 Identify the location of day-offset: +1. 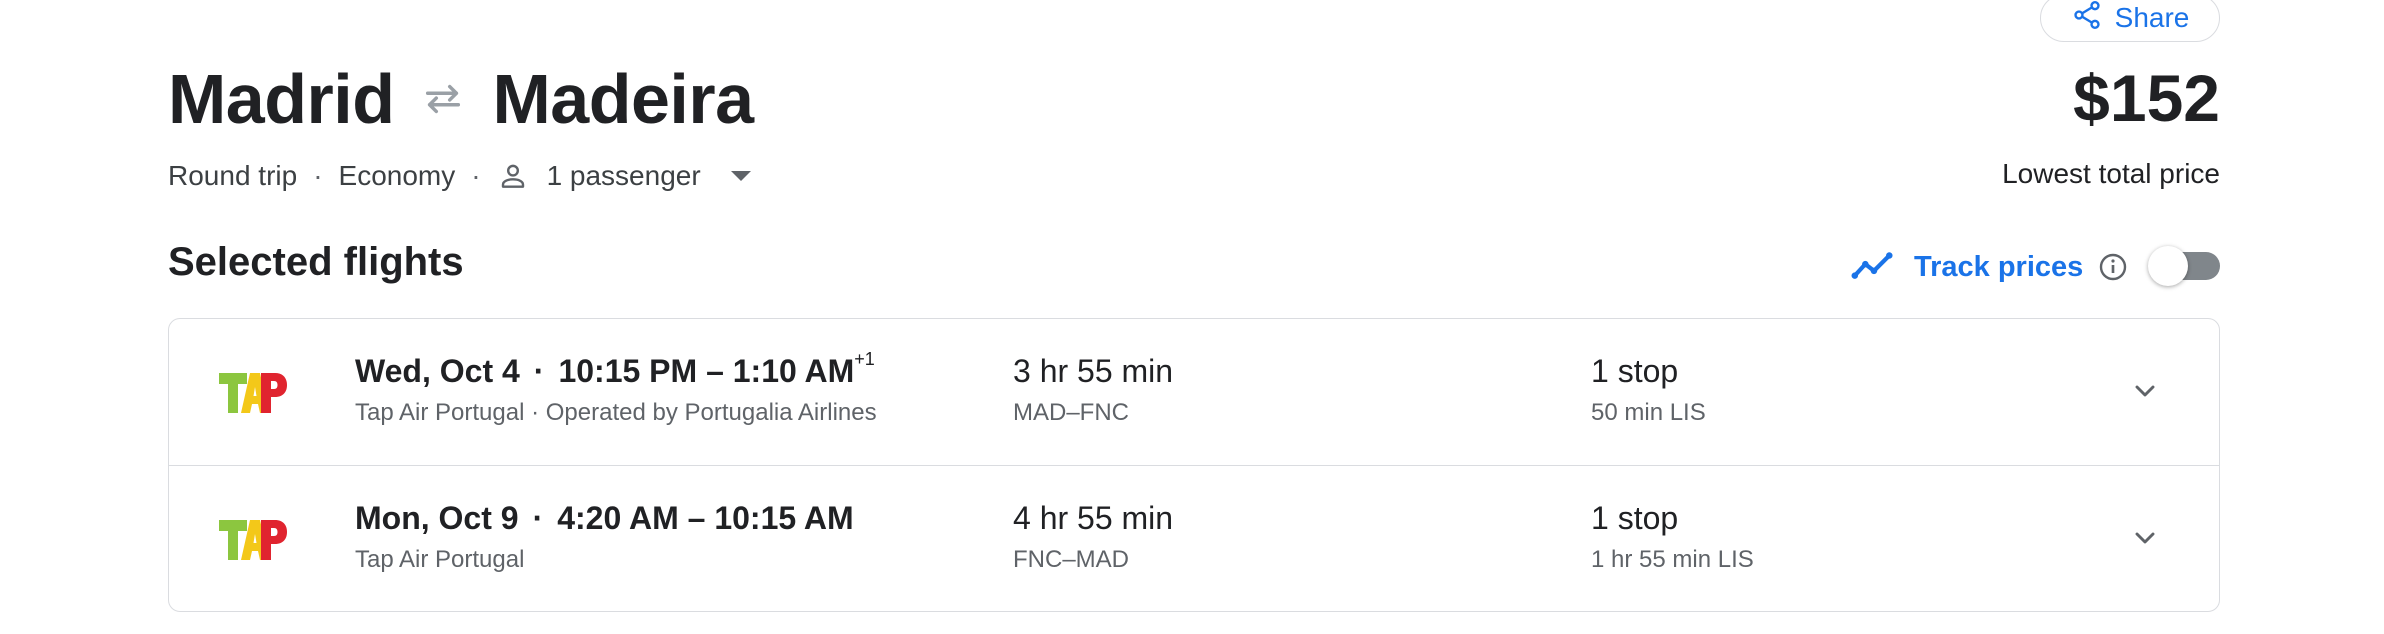
(864, 359).